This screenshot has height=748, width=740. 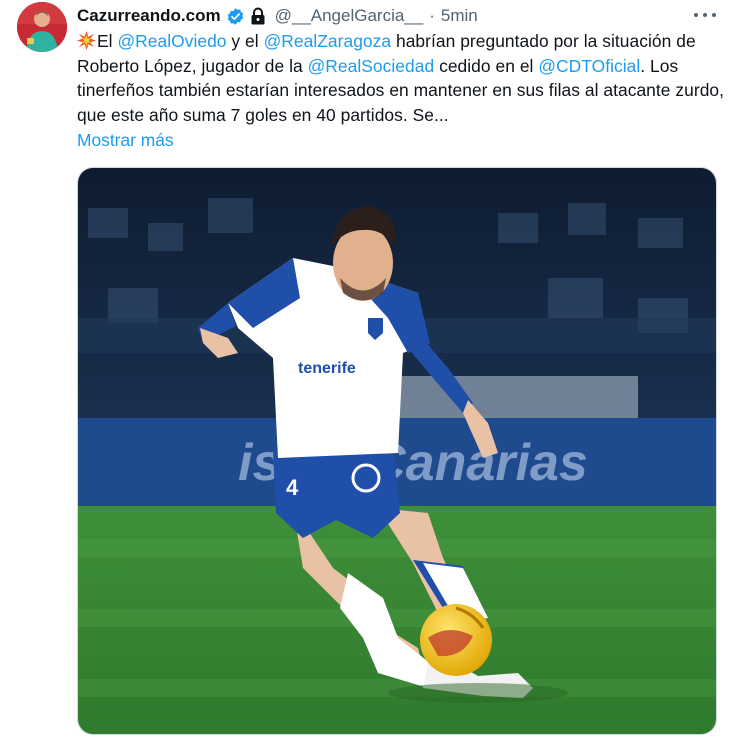 I want to click on more-options-icon, so click(x=705, y=15).